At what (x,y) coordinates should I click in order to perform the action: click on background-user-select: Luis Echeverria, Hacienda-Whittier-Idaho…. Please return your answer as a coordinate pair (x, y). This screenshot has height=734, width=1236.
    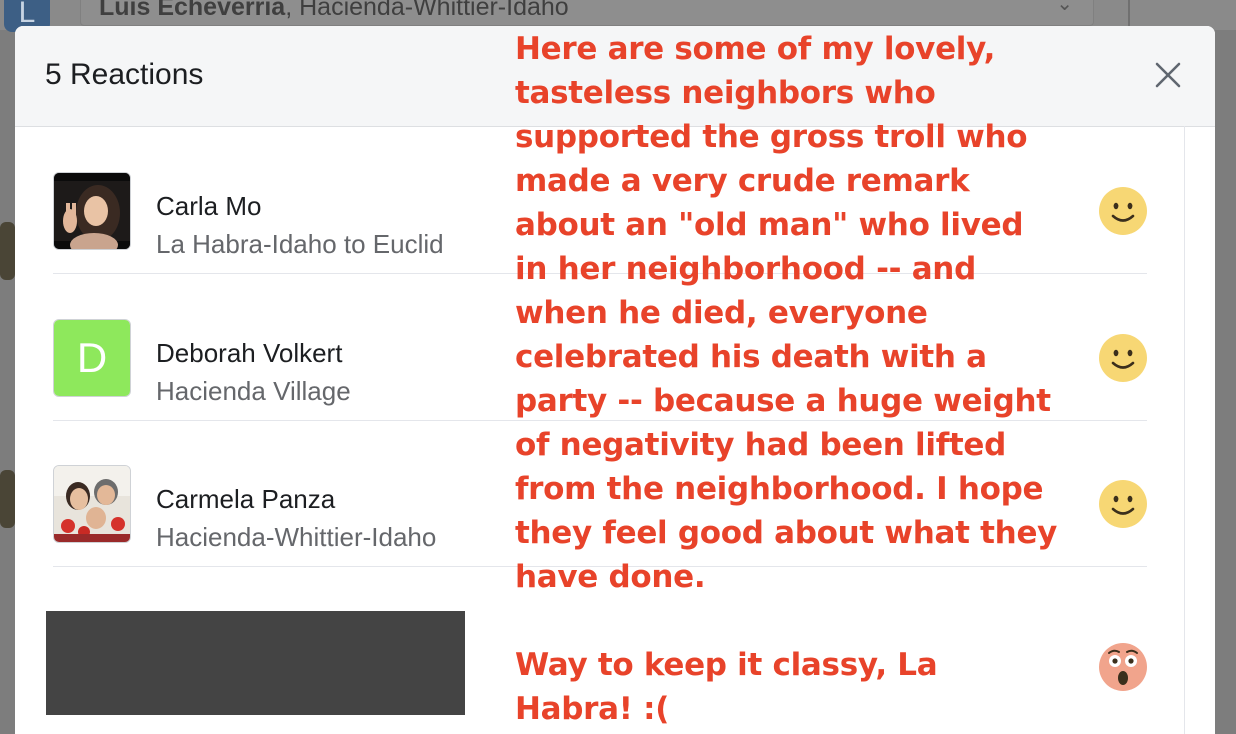
    Looking at the image, I should click on (587, 13).